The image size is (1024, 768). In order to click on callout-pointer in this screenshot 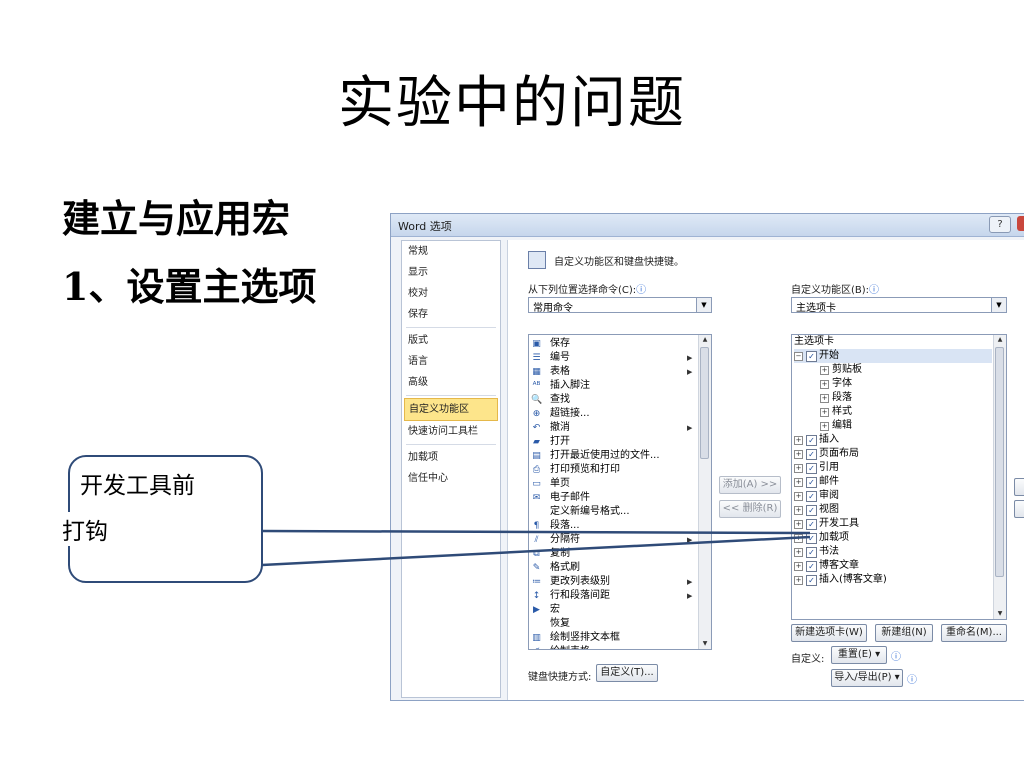, I will do `click(536, 548)`.